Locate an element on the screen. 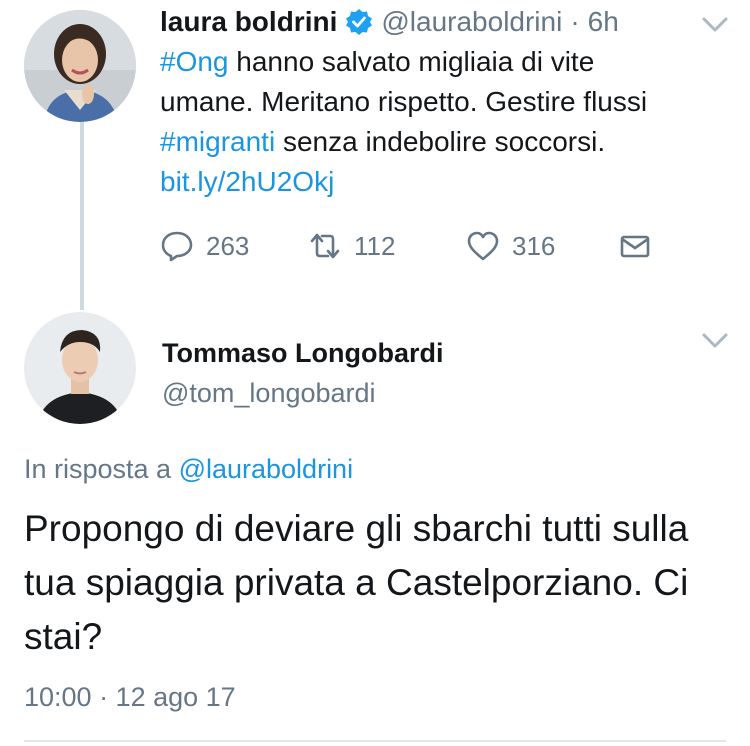 The image size is (750, 746). handle: @tom_longobardi is located at coordinates (269, 393).